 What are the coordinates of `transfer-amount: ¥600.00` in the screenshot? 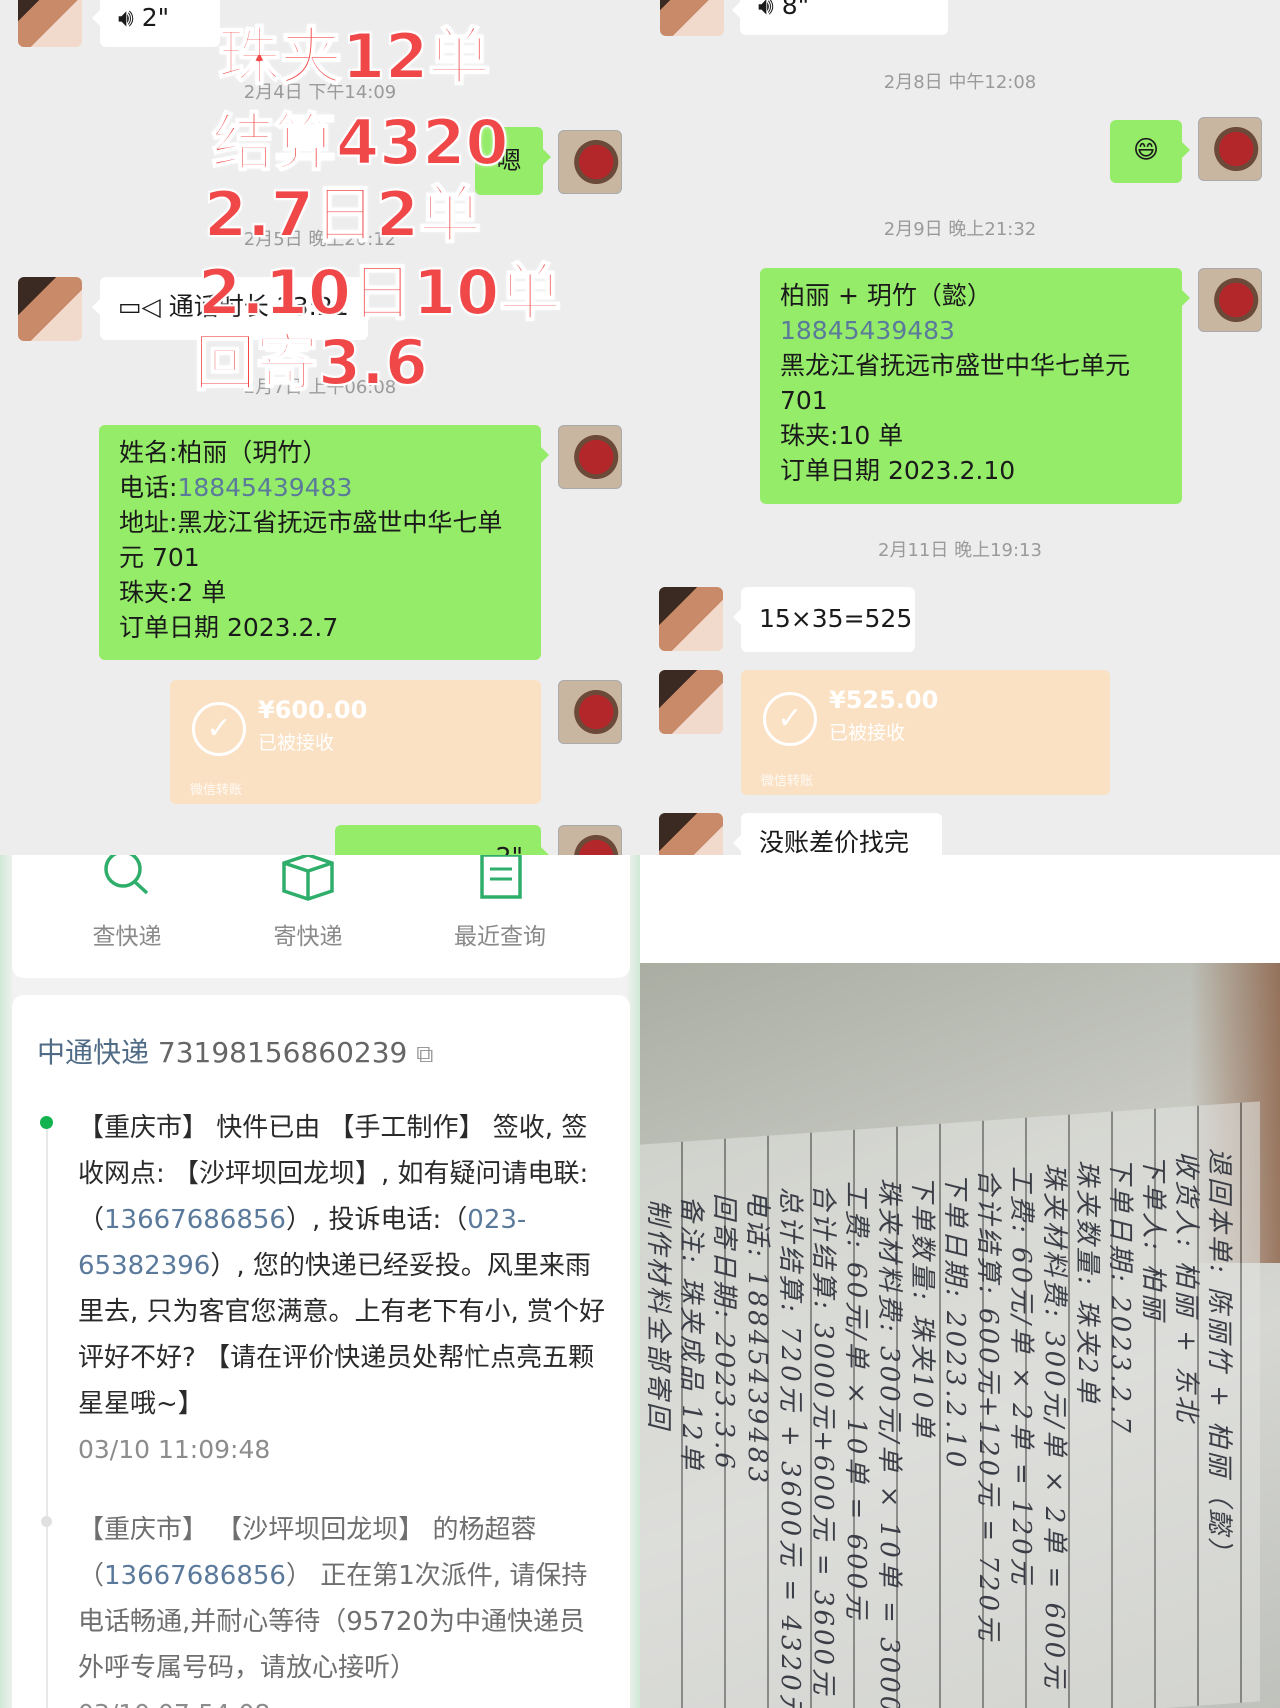 It's located at (313, 710).